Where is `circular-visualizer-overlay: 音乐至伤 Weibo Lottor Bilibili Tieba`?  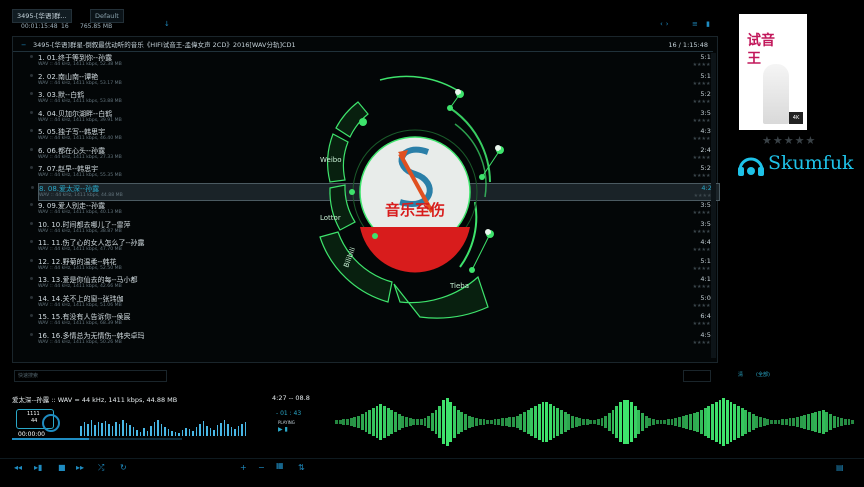
circular-visualizer-overlay: 音乐至伤 Weibo Lottor Bilibili Tieba is located at coordinates (411, 197).